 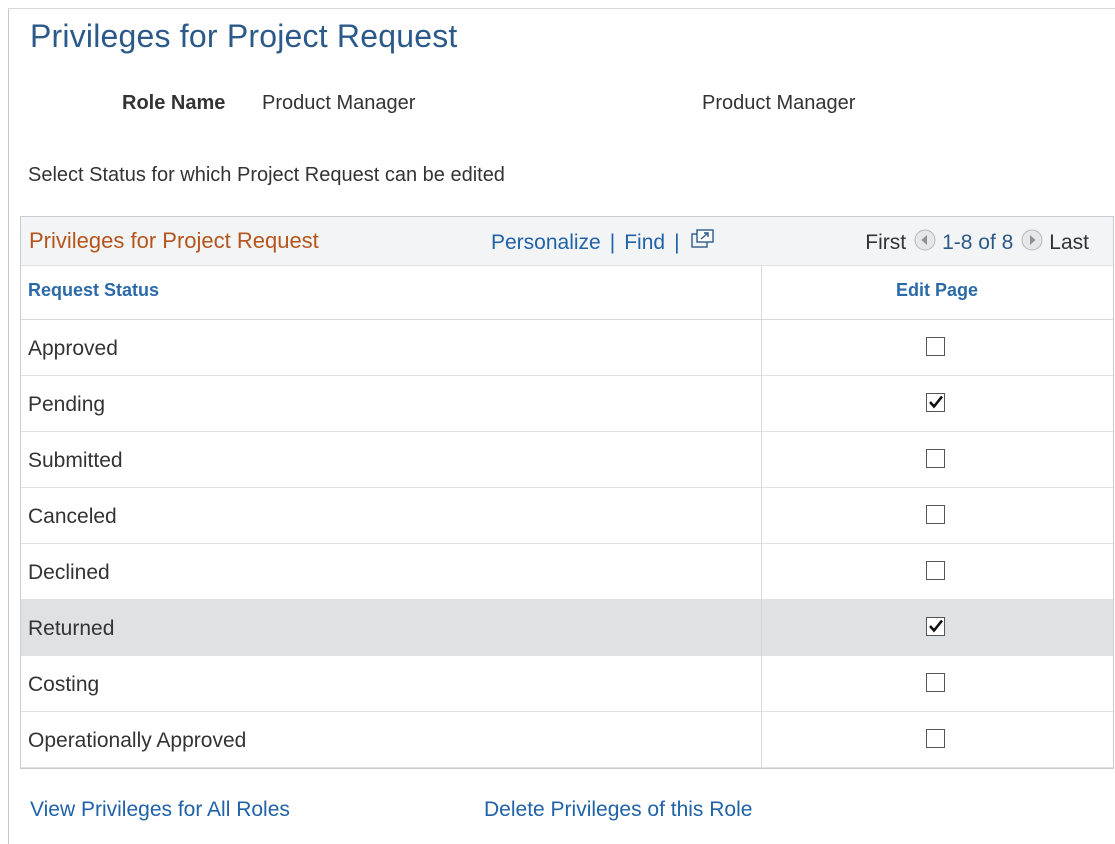 What do you see at coordinates (244, 36) in the screenshot?
I see `page-title: Privileges for Project Request` at bounding box center [244, 36].